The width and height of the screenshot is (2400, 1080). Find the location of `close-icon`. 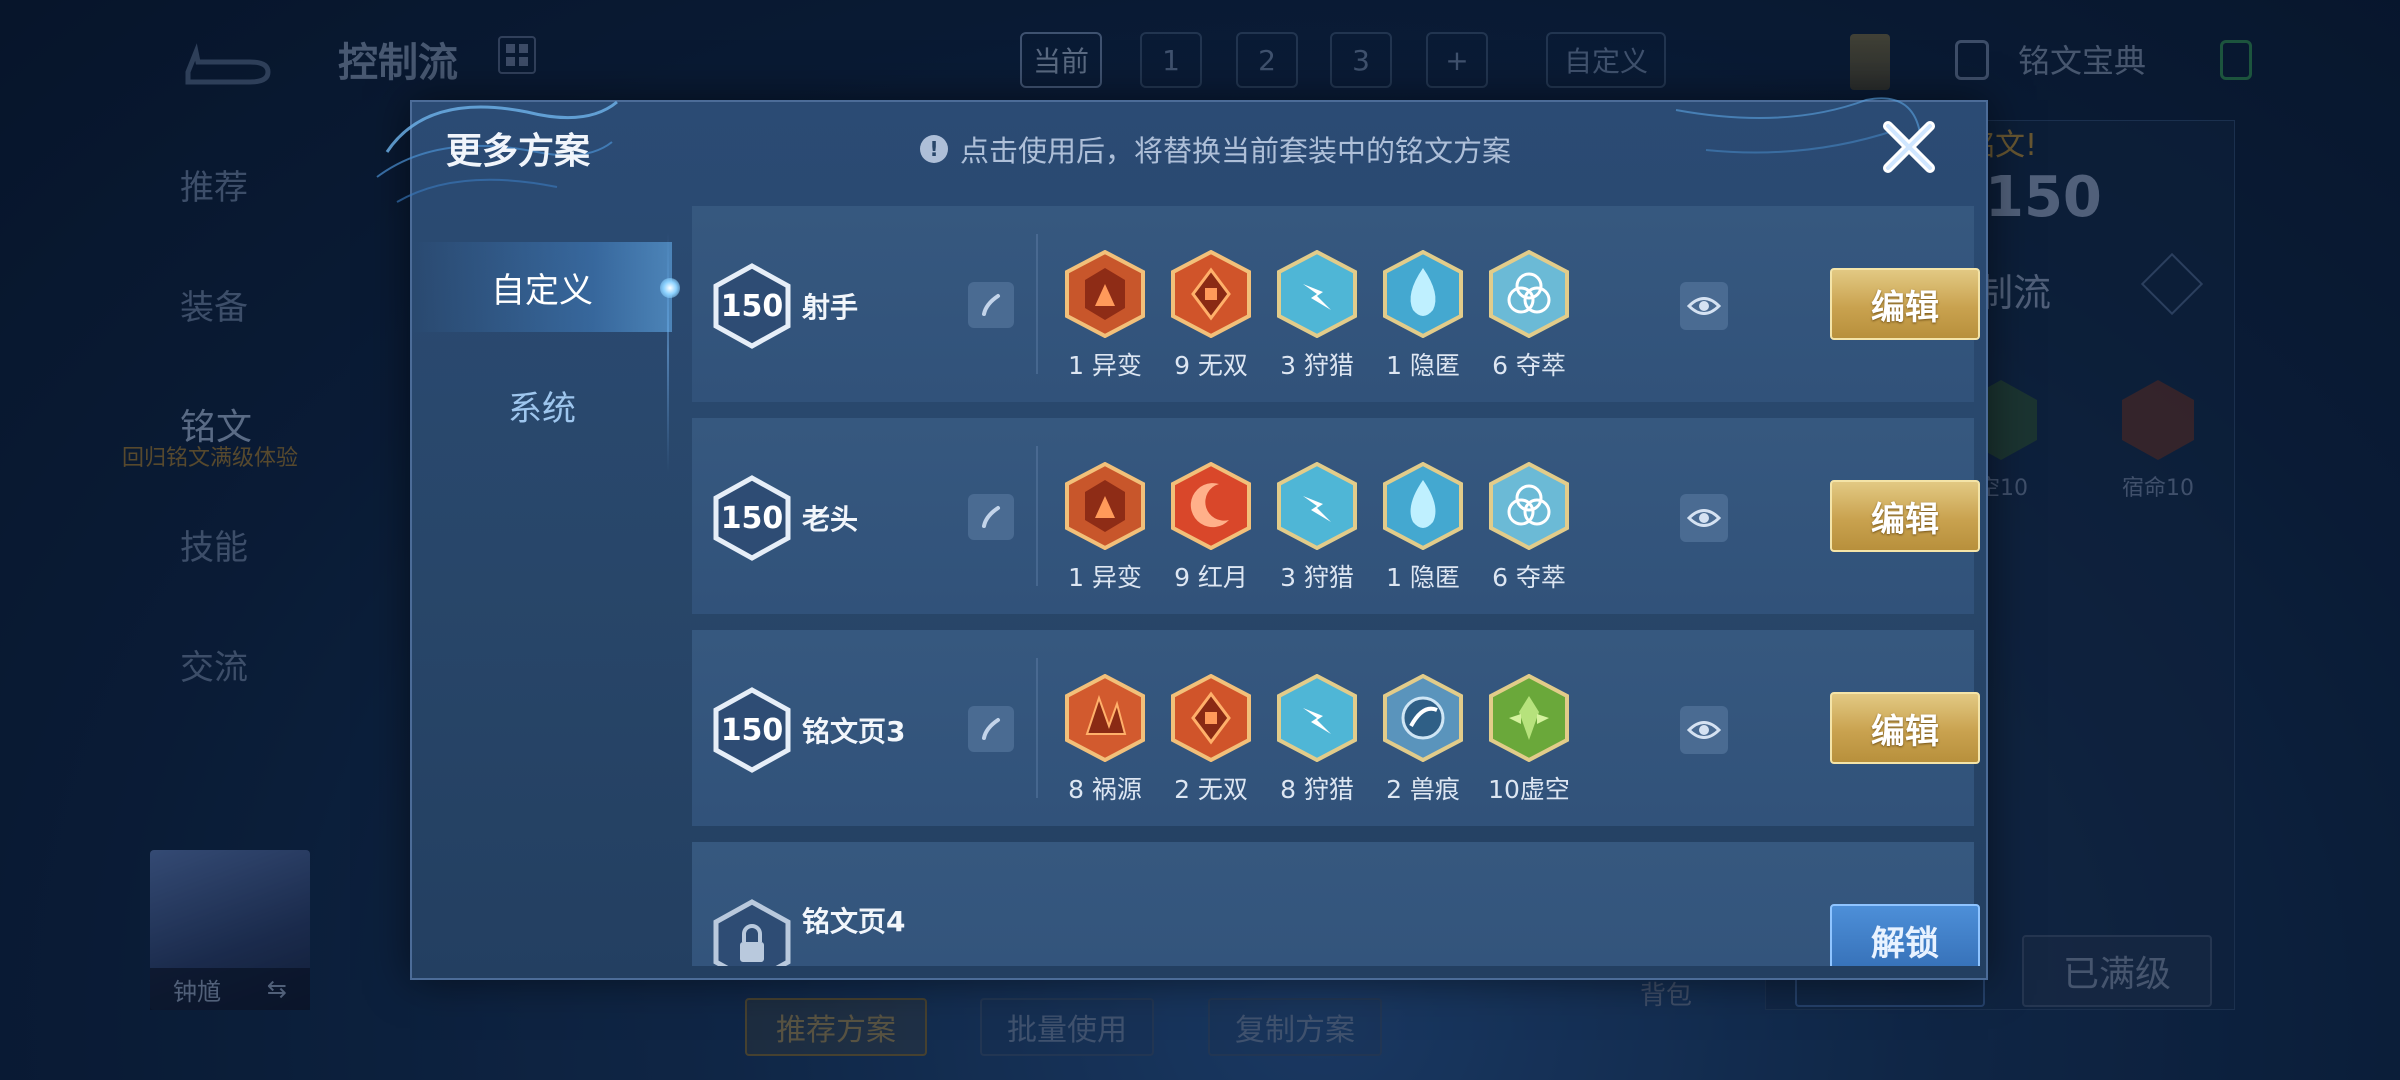

close-icon is located at coordinates (1909, 147).